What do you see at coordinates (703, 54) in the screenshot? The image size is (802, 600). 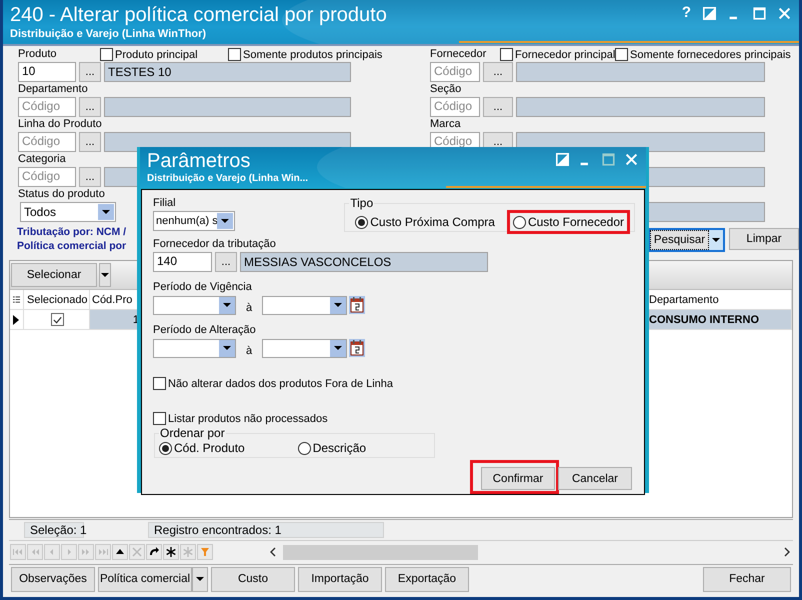 I see `checkbox: Somente fornecedores principais` at bounding box center [703, 54].